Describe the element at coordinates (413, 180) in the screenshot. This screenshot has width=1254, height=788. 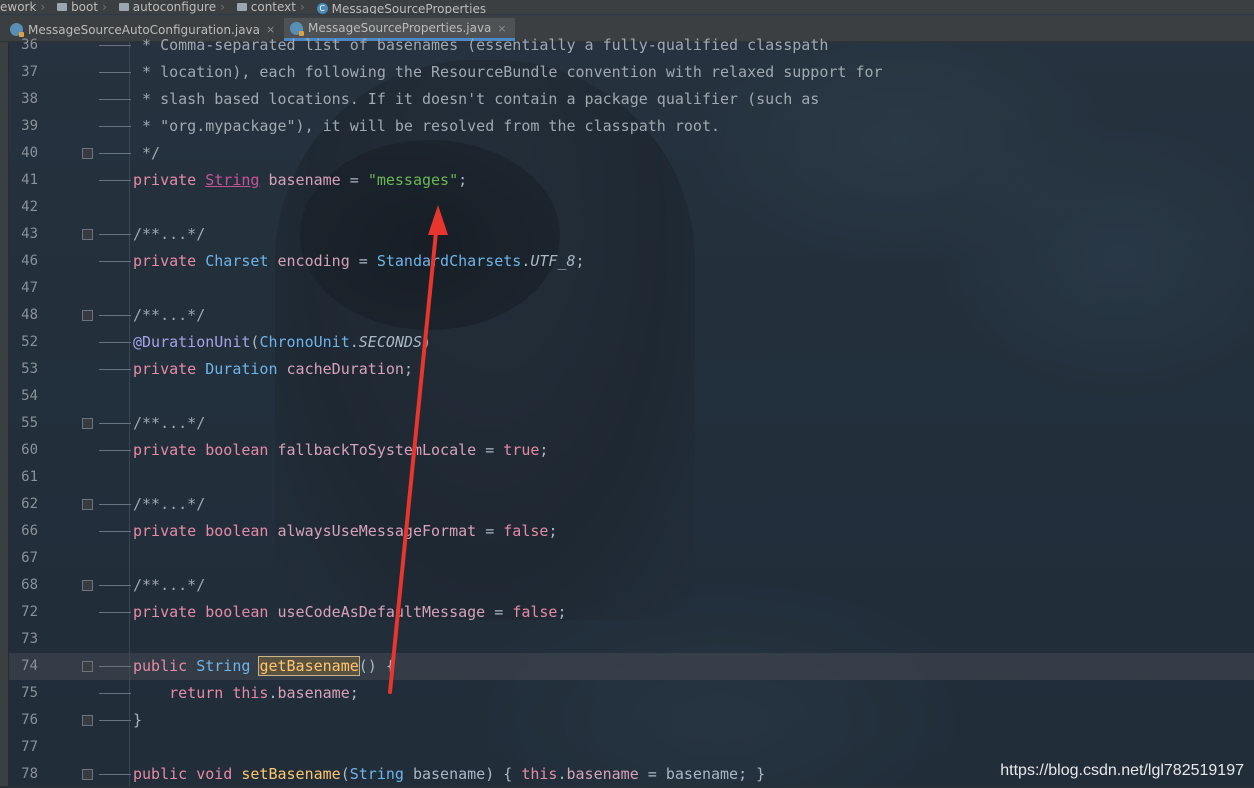
I see `string-token: "messages"` at that location.